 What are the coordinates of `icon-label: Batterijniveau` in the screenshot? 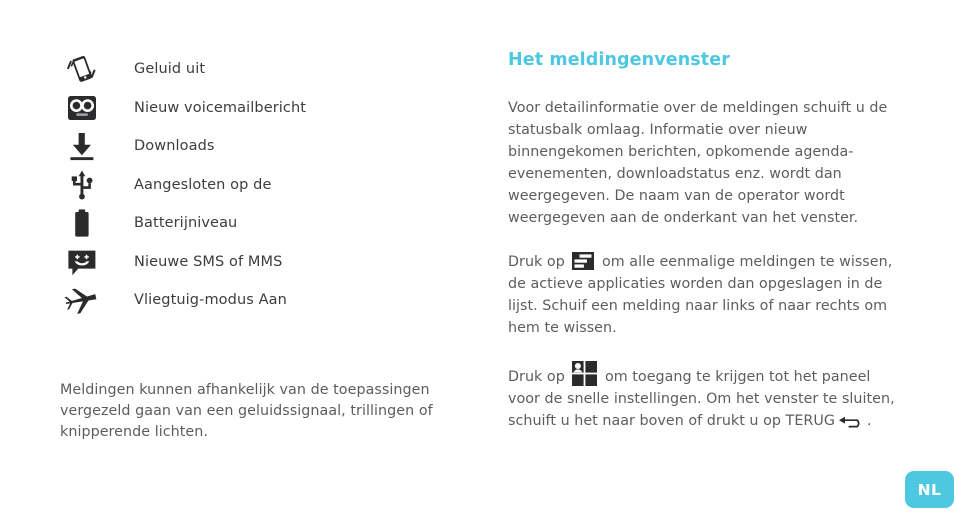 It's located at (186, 223).